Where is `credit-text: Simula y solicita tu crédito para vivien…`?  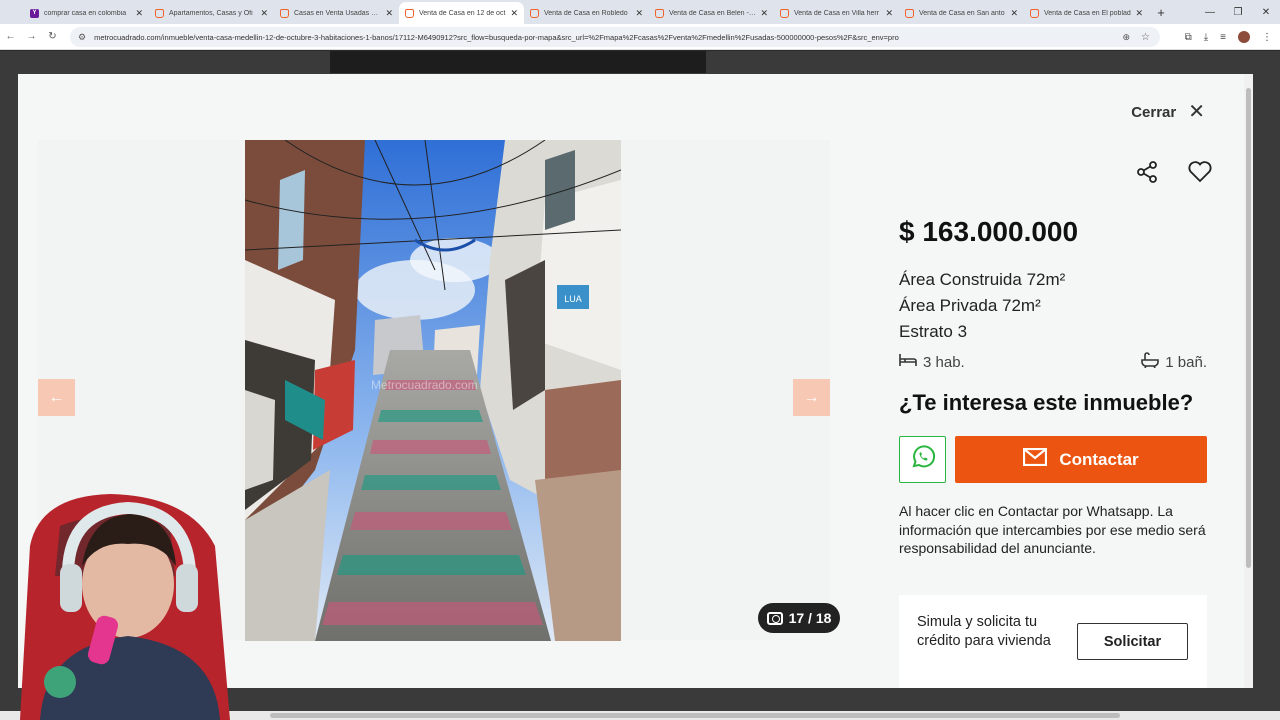
credit-text: Simula y solicita tu crédito para vivien… is located at coordinates (984, 631).